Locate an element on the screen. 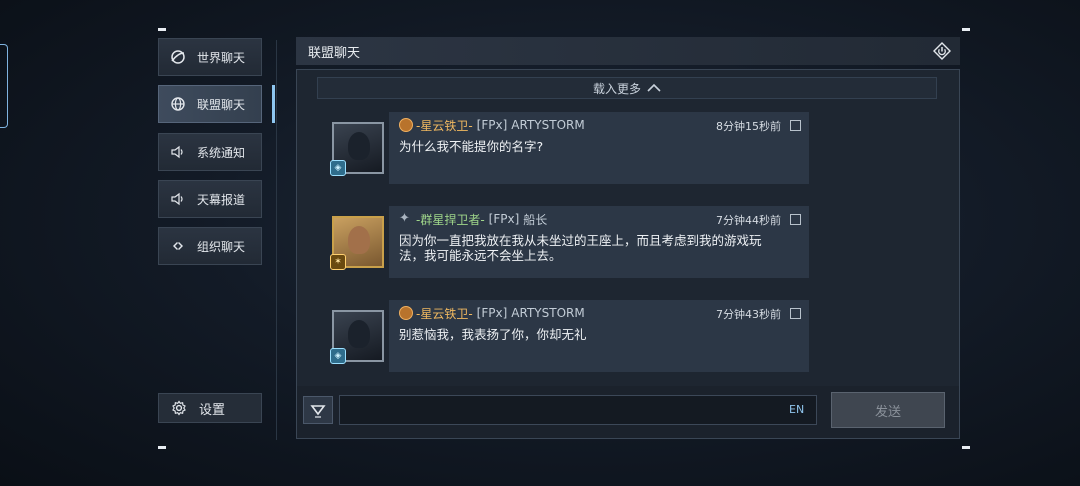 This screenshot has height=486, width=1080. rank-badge-icon: ✶ is located at coordinates (338, 262).